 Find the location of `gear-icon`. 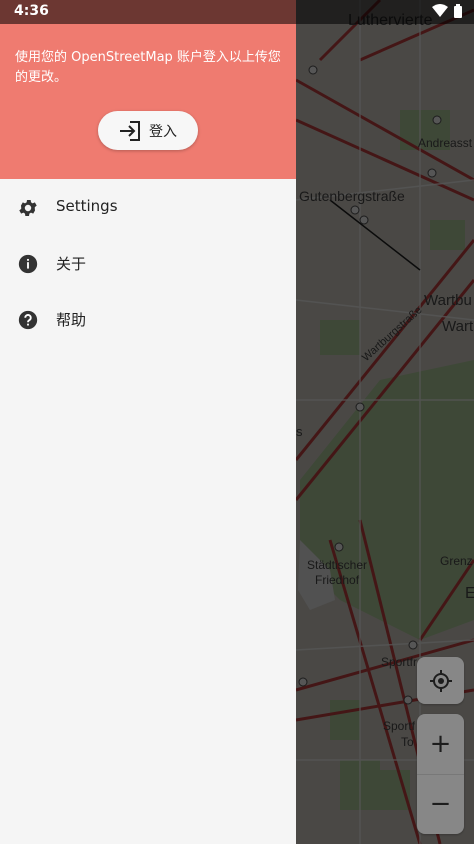

gear-icon is located at coordinates (28, 208).